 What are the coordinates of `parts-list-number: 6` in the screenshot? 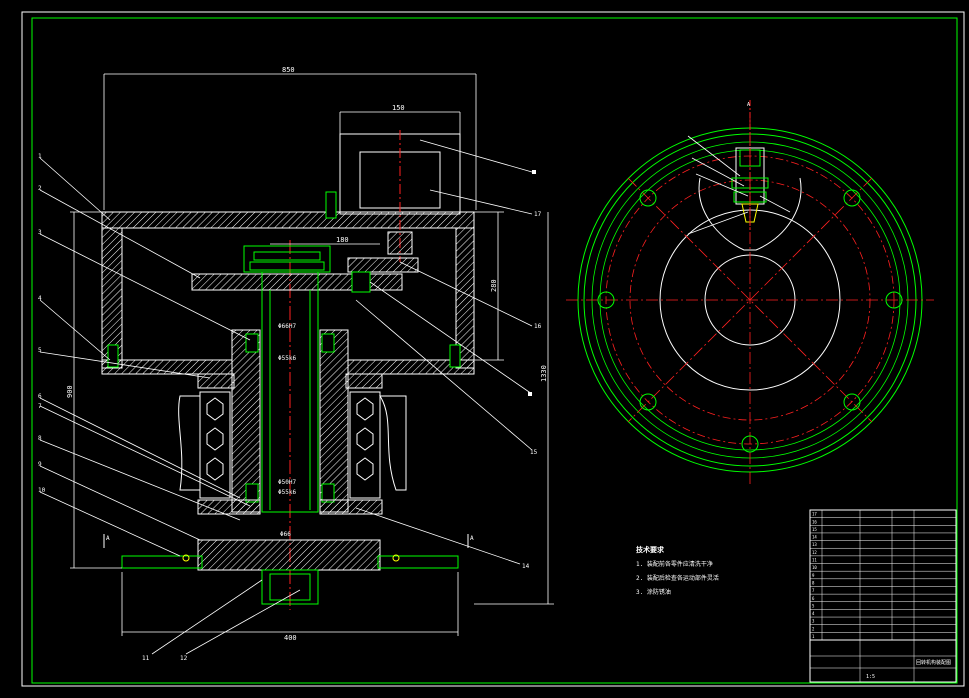 It's located at (813, 598).